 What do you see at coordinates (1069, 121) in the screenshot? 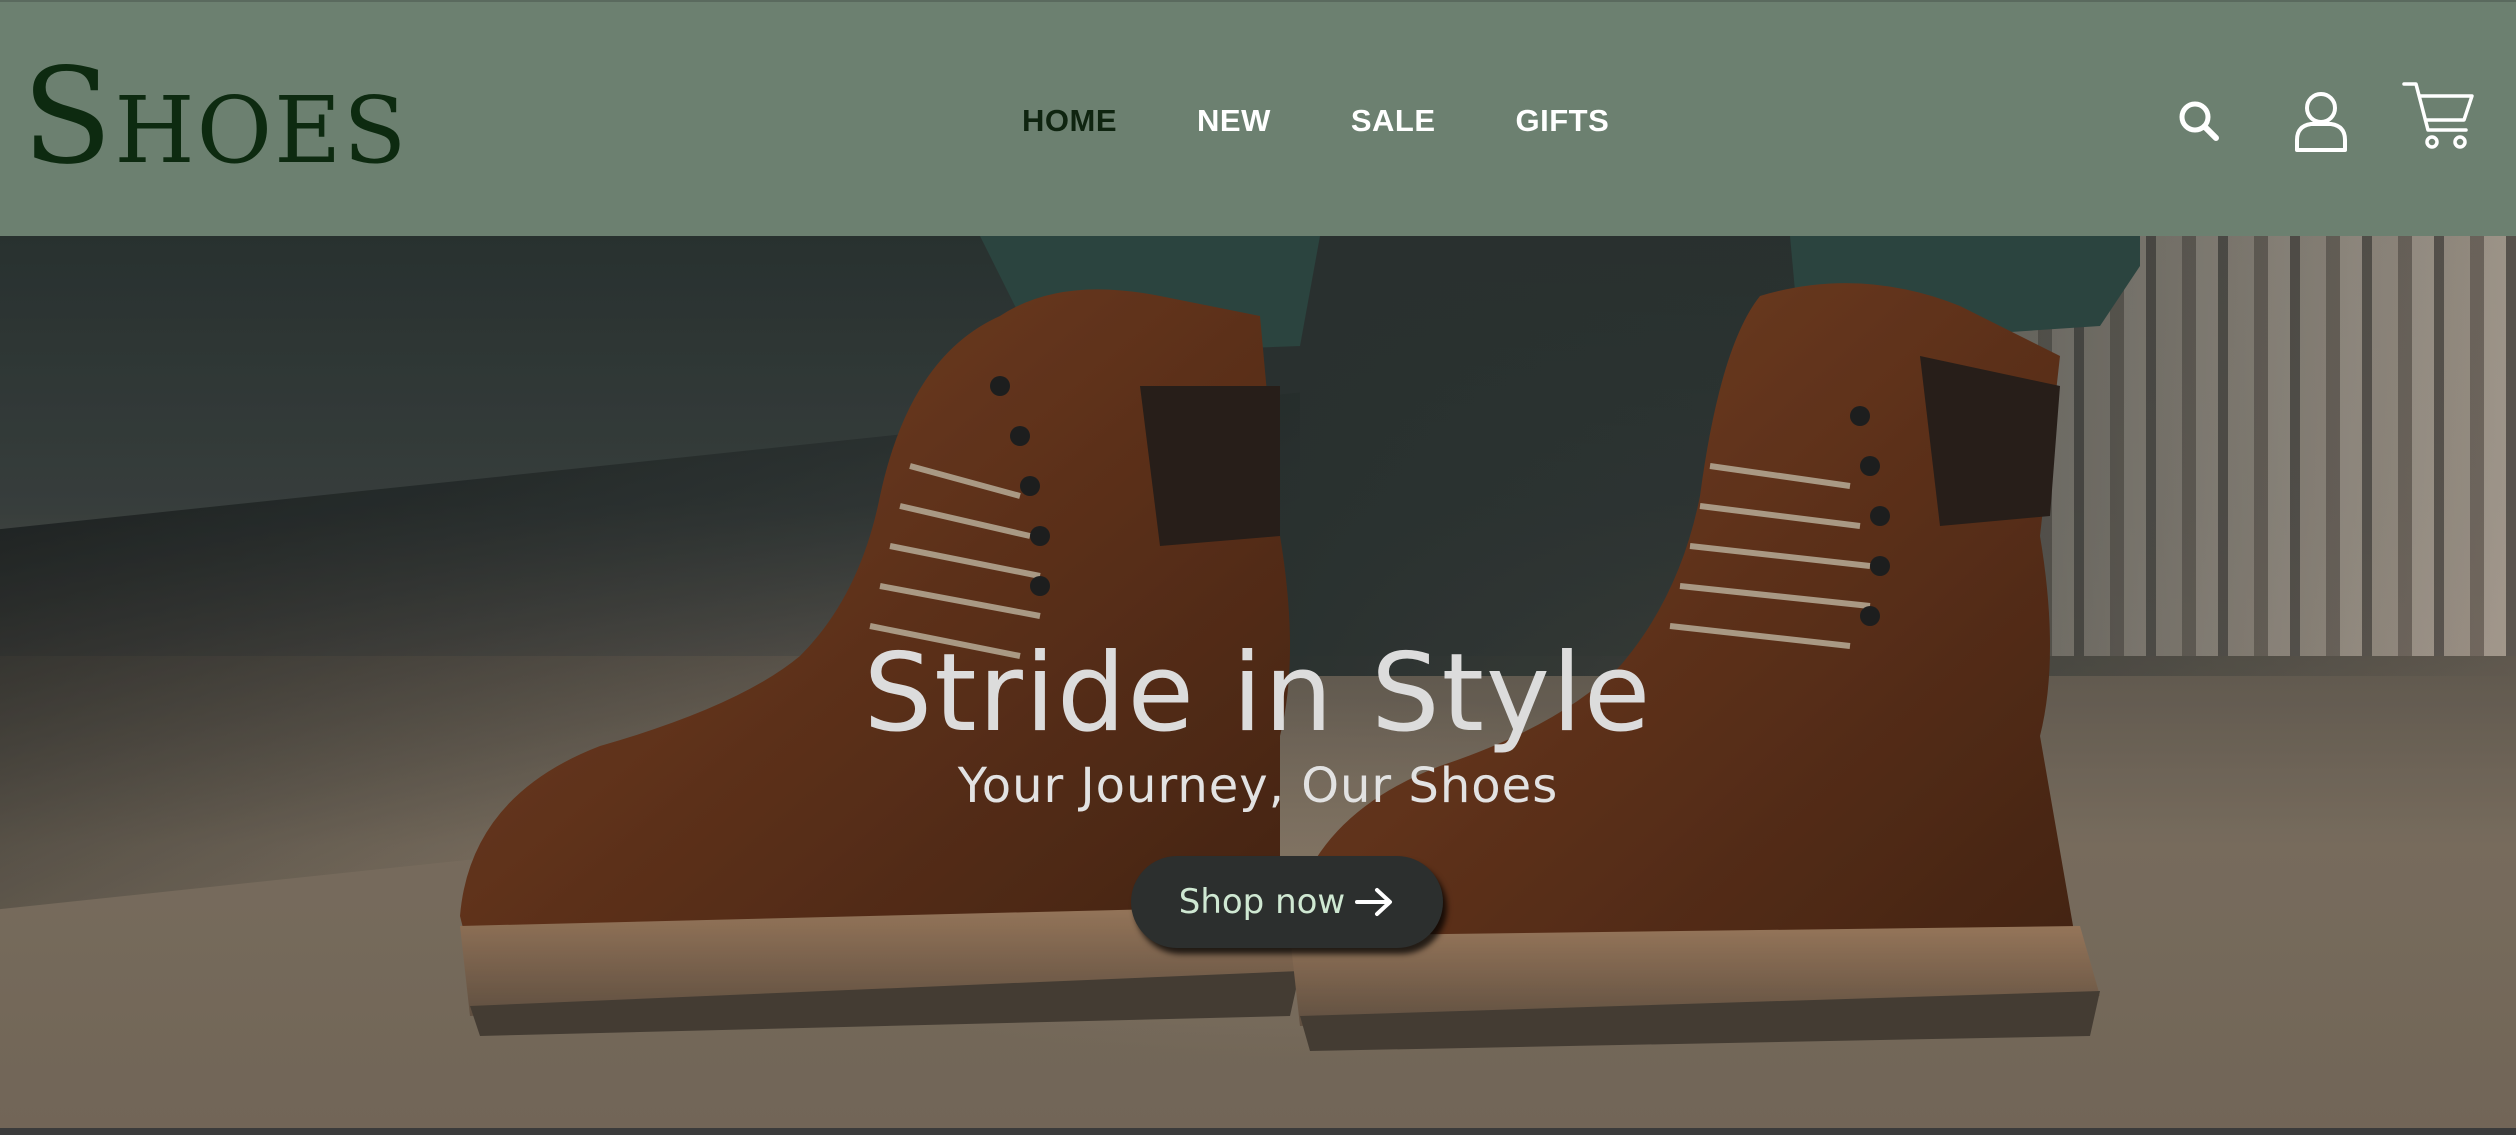
I see `nav-item-home: HOME` at bounding box center [1069, 121].